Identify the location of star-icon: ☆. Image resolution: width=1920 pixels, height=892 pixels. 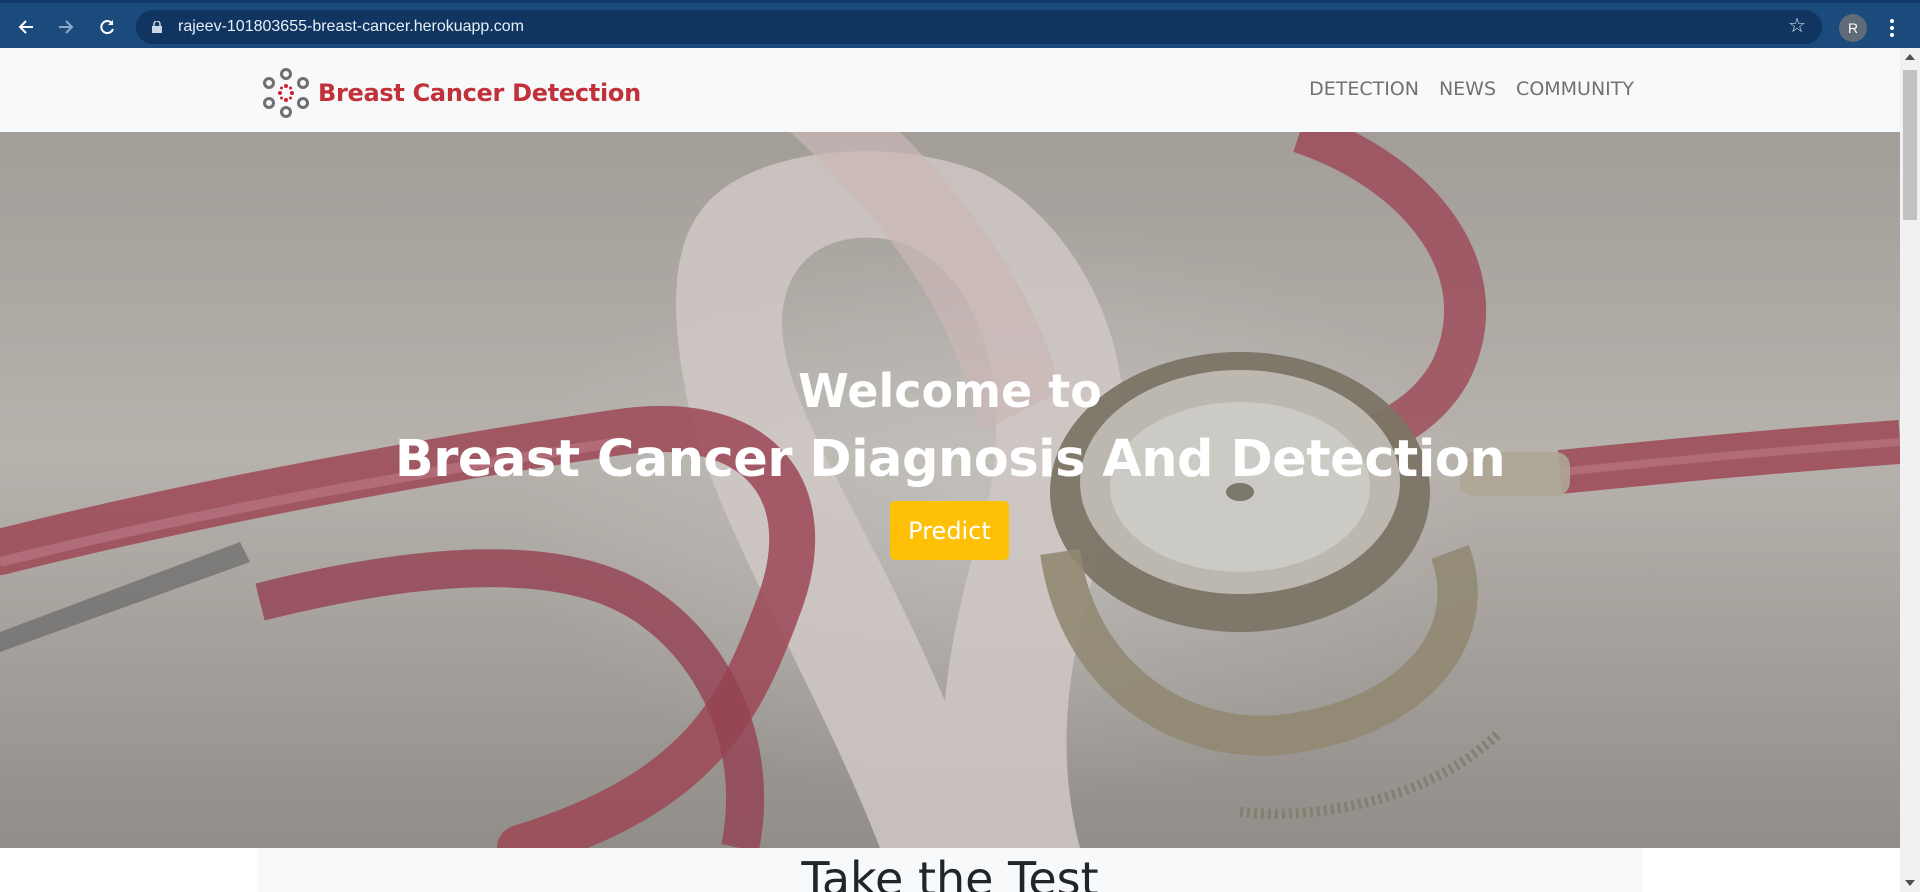
(1797, 26).